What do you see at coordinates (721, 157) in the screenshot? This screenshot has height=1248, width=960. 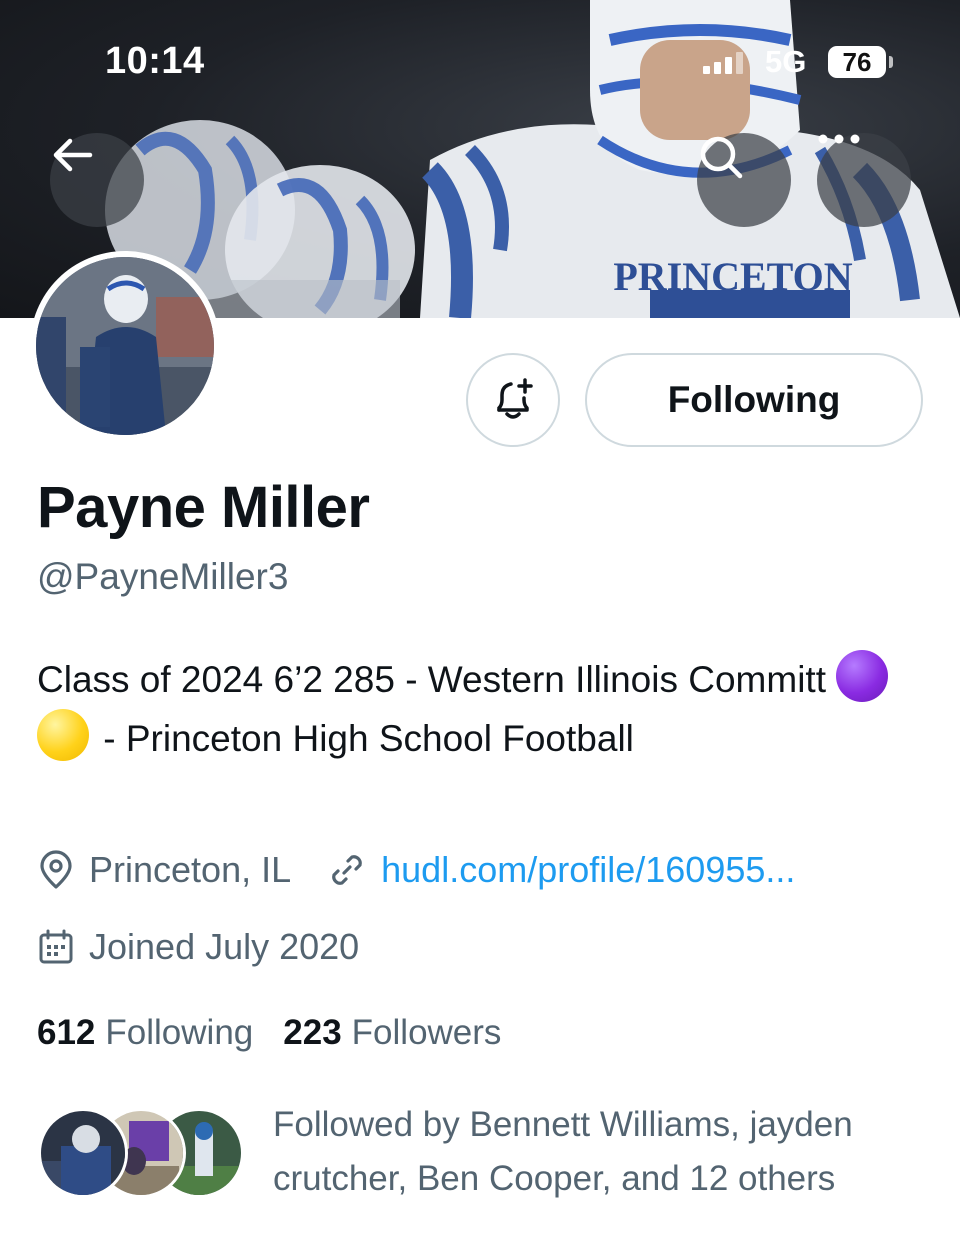 I see `search-icon` at bounding box center [721, 157].